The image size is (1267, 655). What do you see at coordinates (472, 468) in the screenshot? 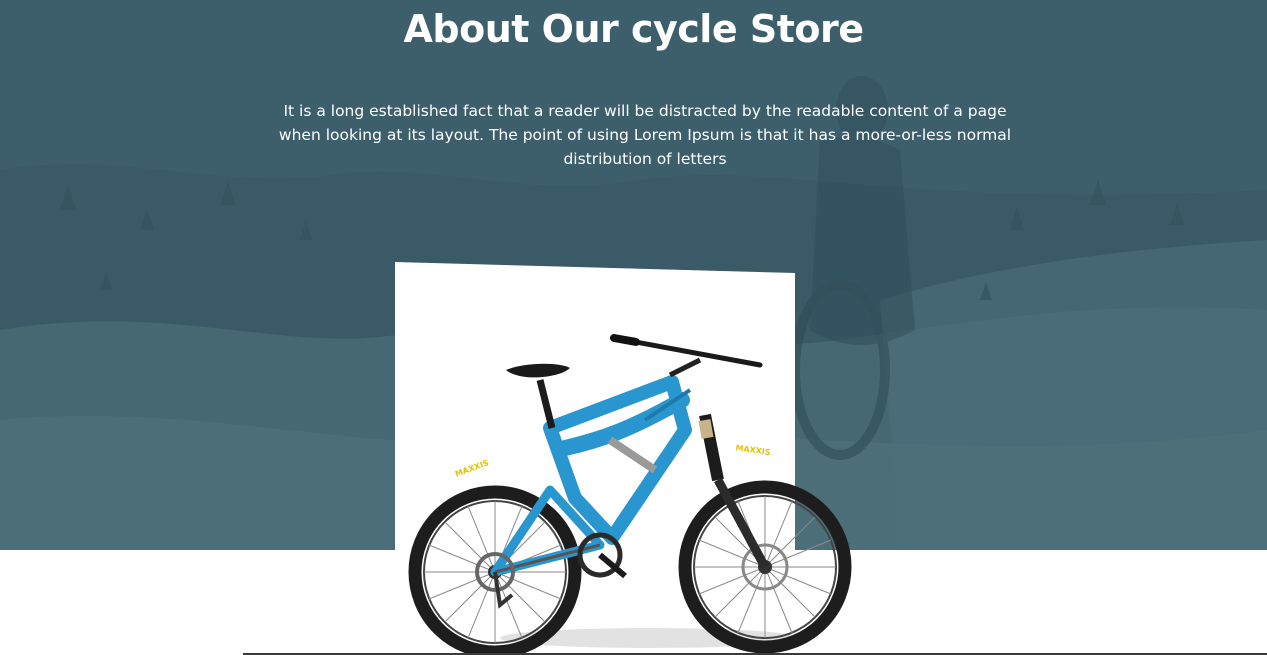
I see `rear-tire-brand-label: MAXXIS` at bounding box center [472, 468].